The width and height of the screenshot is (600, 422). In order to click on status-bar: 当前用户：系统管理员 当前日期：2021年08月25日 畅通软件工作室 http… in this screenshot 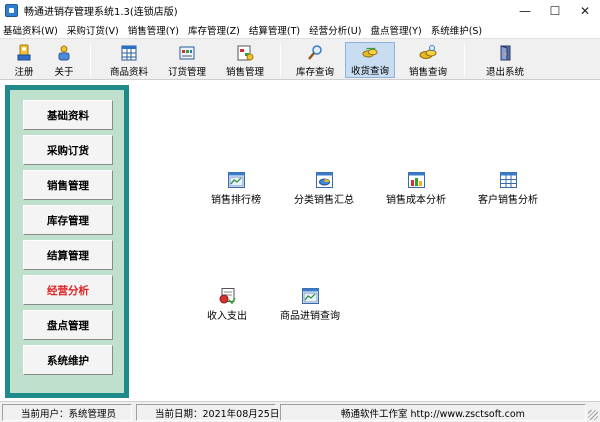, I will do `click(300, 411)`.